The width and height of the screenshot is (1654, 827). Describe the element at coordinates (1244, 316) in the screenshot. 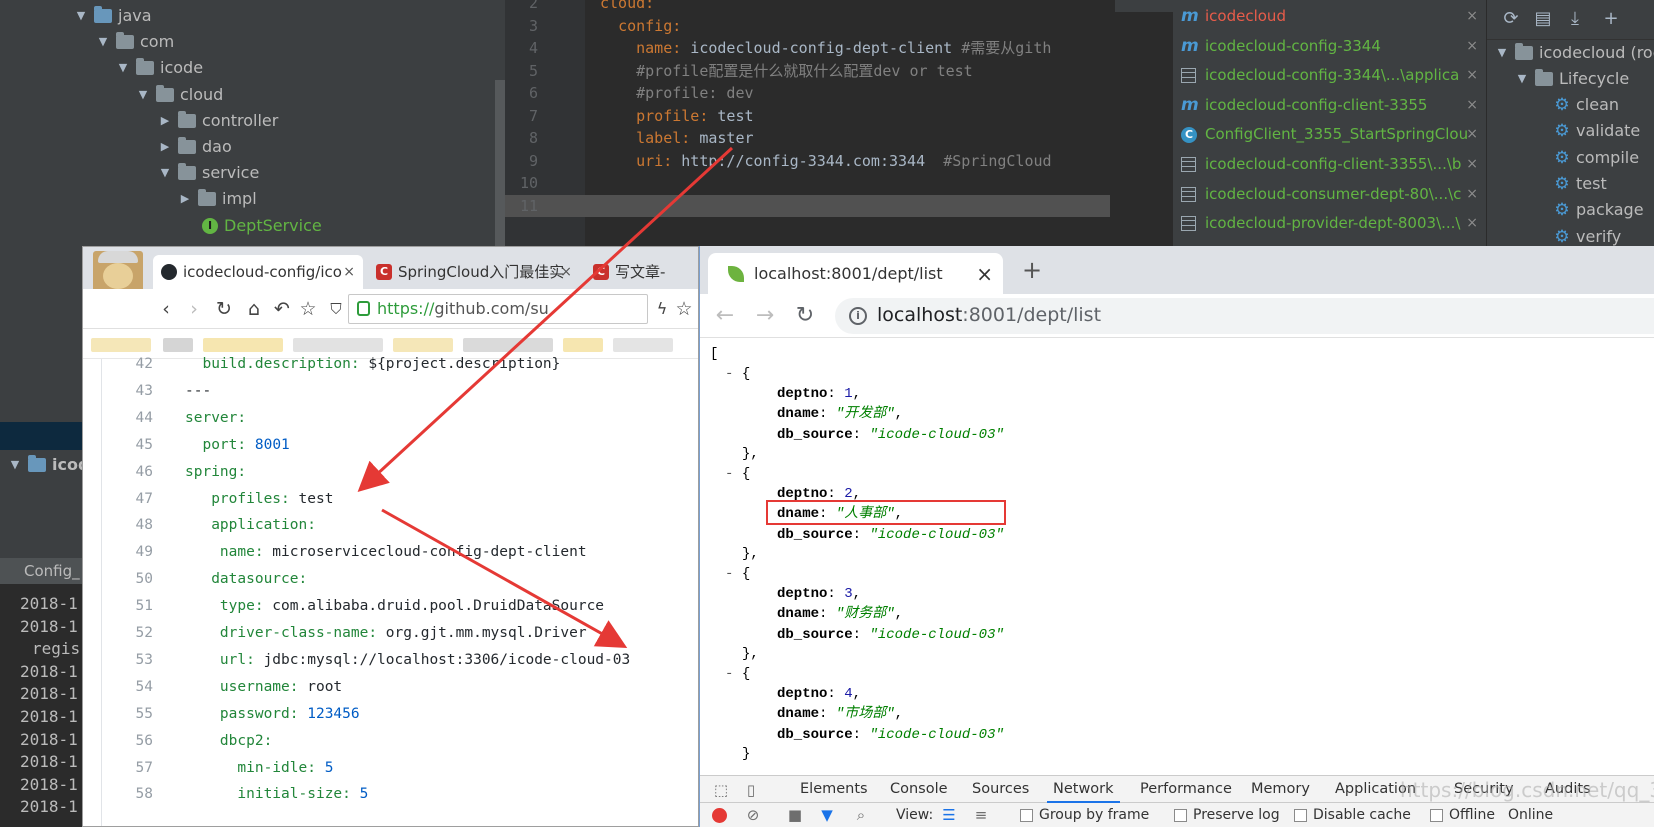

I see `omnibox: i localhost:8001/dept/list` at that location.